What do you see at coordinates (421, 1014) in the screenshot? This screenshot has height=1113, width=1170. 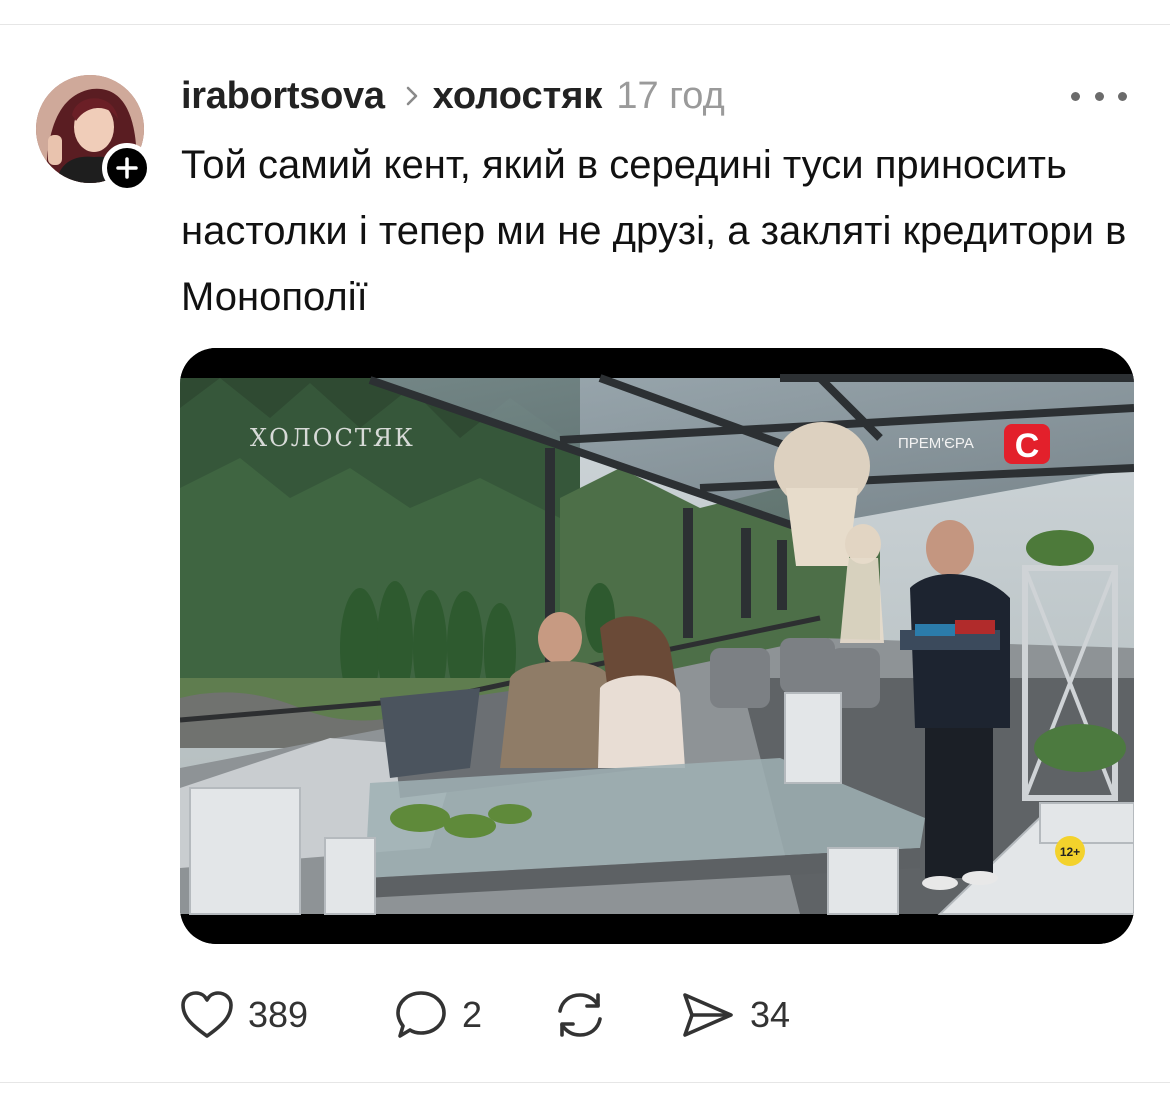 I see `comment-bubble-icon` at bounding box center [421, 1014].